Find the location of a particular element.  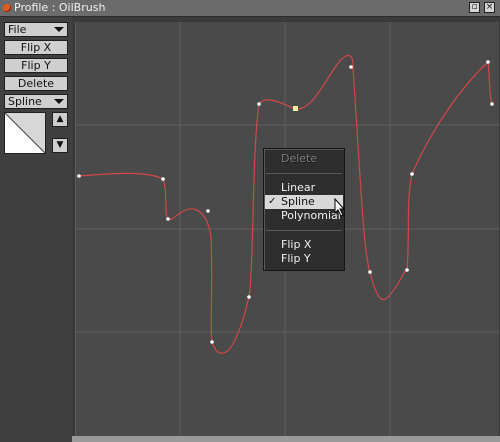

selected-control-point is located at coordinates (295, 108).